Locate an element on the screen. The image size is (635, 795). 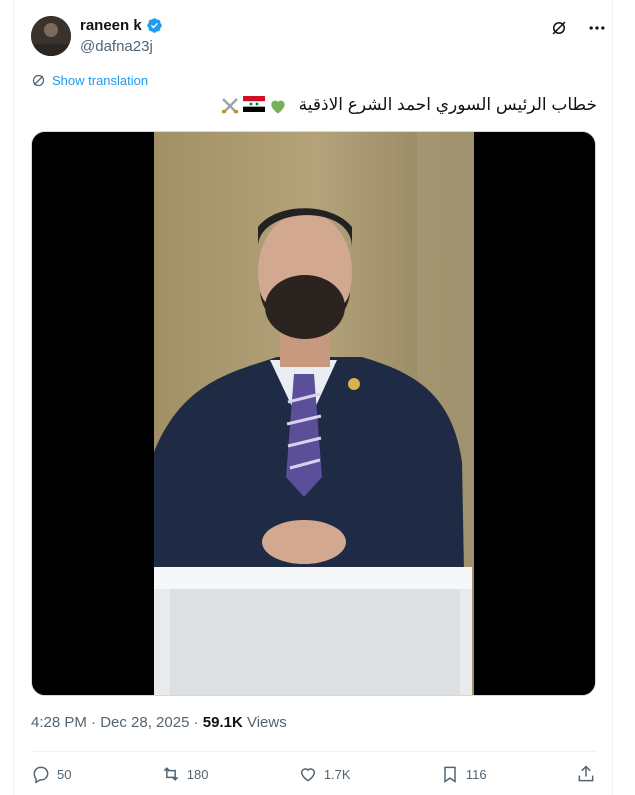
views-count: 59.1K is located at coordinates (222, 722).